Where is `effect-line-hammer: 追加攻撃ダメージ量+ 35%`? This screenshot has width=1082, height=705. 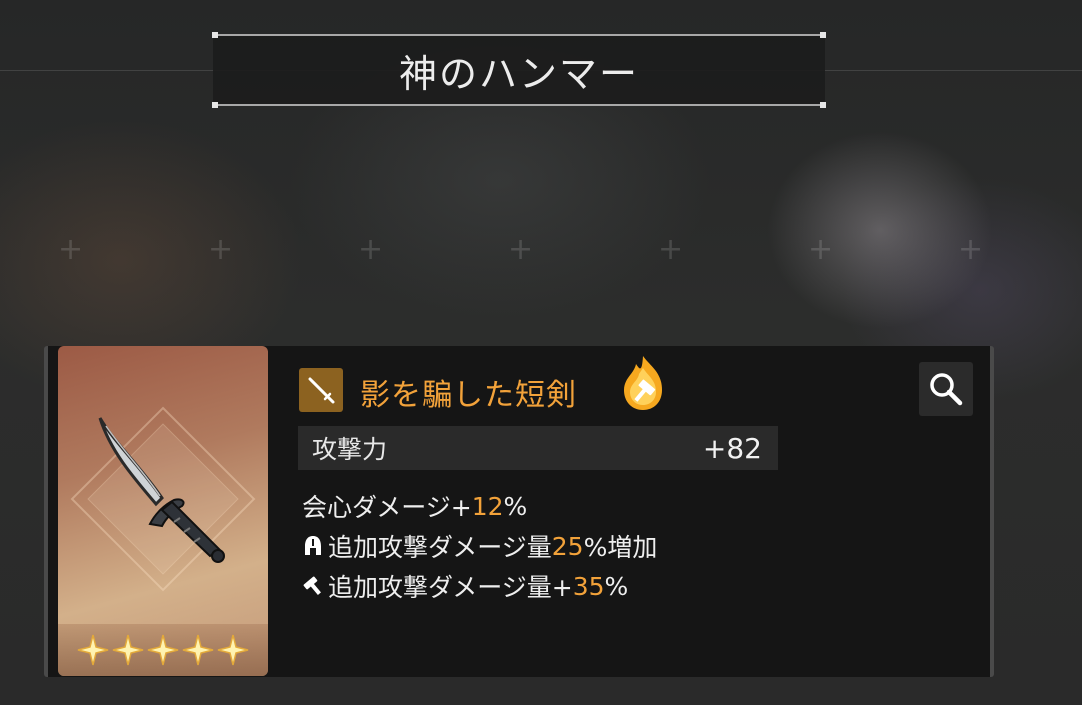
effect-line-hammer: 追加攻撃ダメージ量+ 35% is located at coordinates (479, 586).